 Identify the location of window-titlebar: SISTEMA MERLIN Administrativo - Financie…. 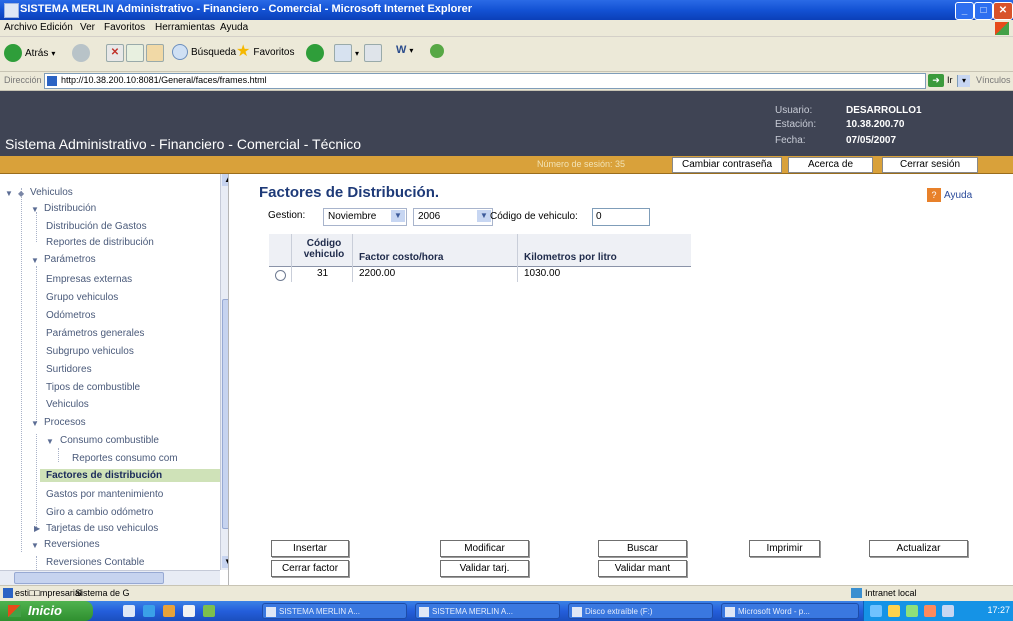
(506, 10).